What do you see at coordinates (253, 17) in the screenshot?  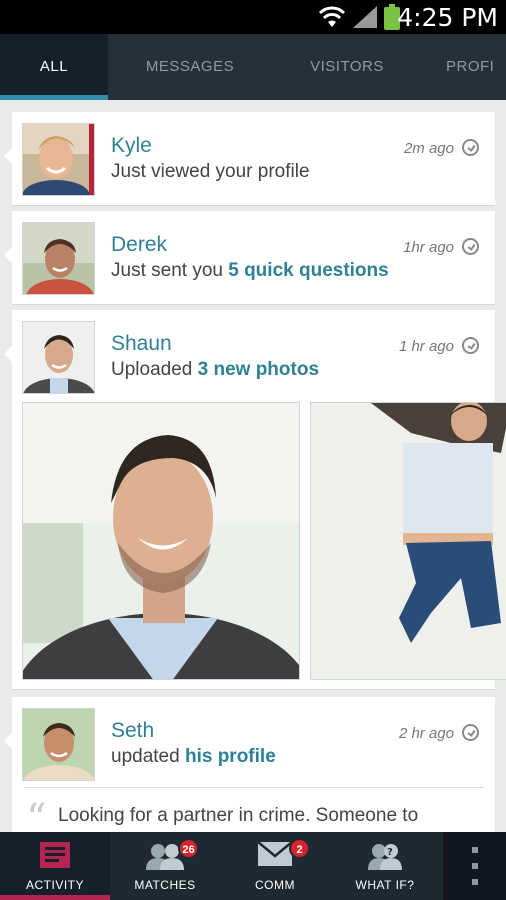 I see `status-bar: 4:25 PM` at bounding box center [253, 17].